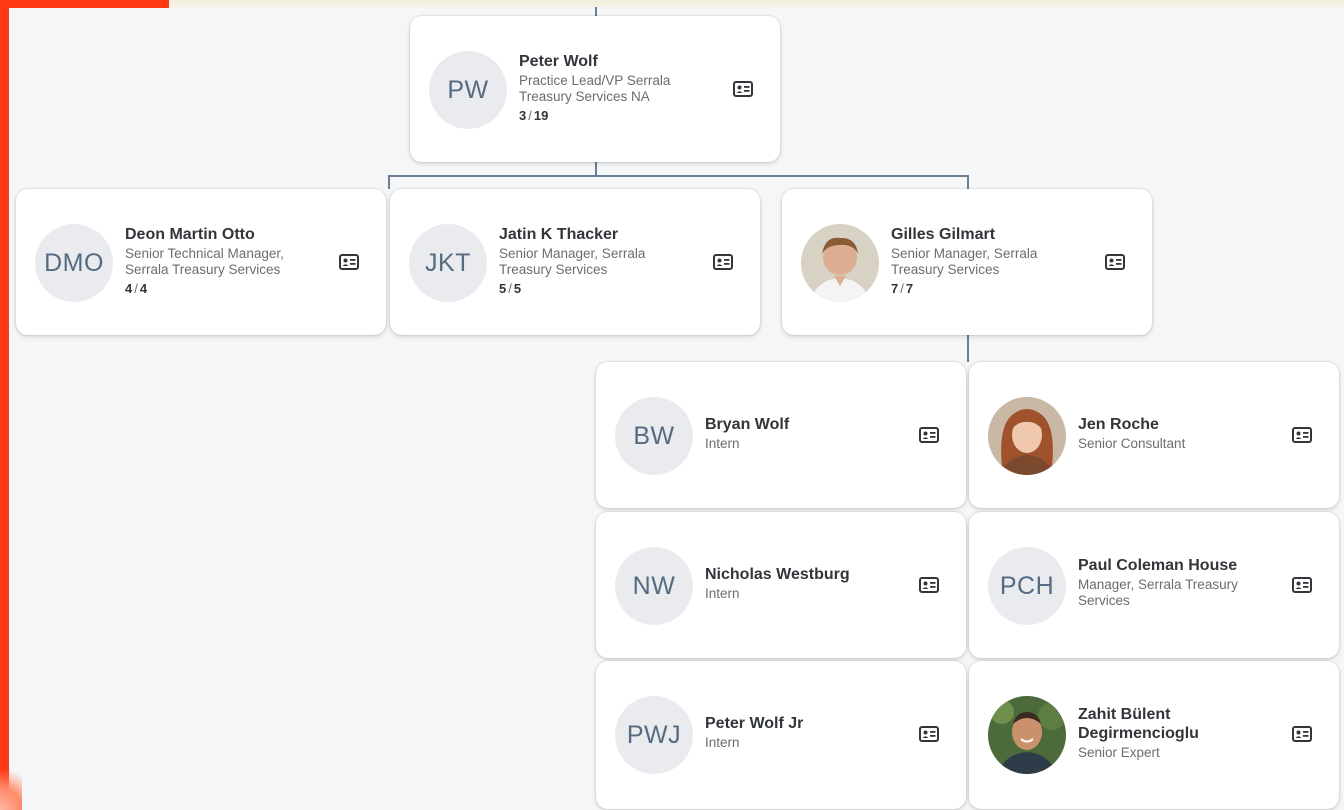  Describe the element at coordinates (1178, 424) in the screenshot. I see `employee-name: Jen Roche` at that location.